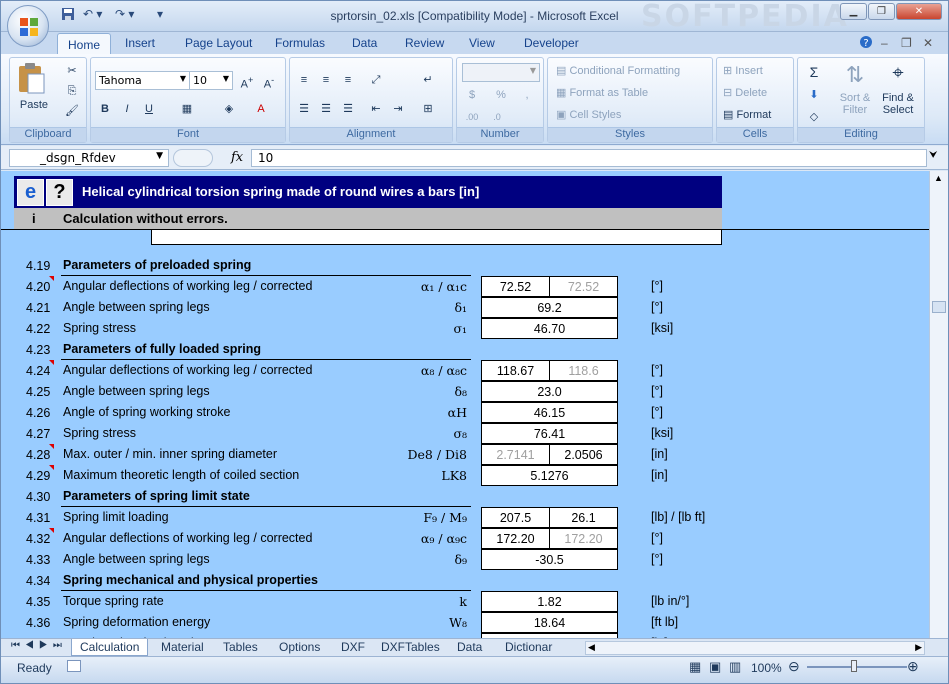  What do you see at coordinates (854, 666) in the screenshot?
I see `zoom-slider-thumb` at bounding box center [854, 666].